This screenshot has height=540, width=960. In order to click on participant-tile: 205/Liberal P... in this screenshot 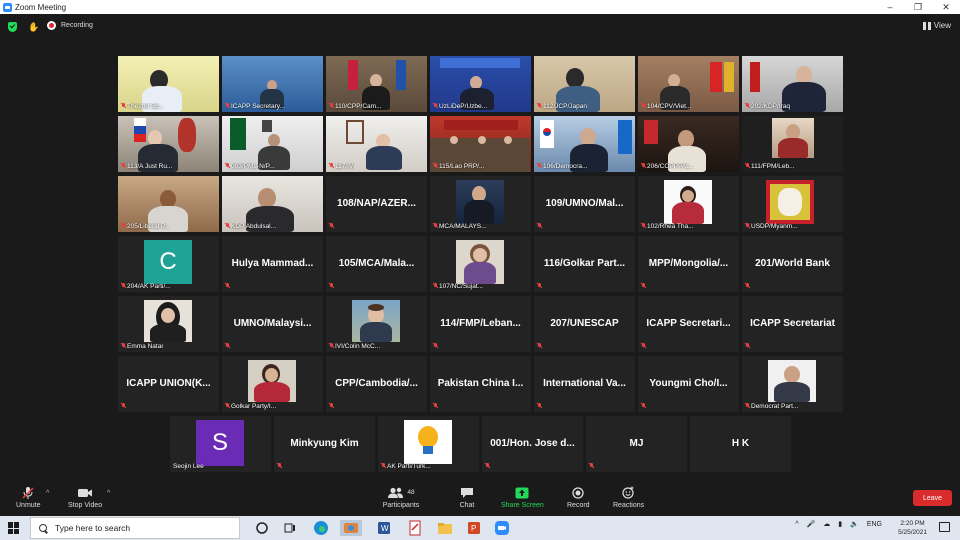, I will do `click(168, 204)`.